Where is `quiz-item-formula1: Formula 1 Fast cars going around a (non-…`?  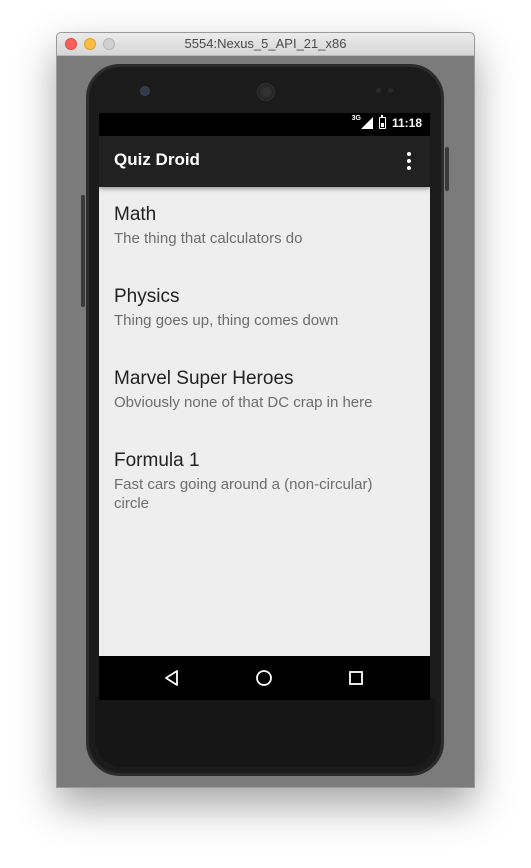
quiz-item-formula1: Formula 1 Fast cars going around a (non-… is located at coordinates (264, 483).